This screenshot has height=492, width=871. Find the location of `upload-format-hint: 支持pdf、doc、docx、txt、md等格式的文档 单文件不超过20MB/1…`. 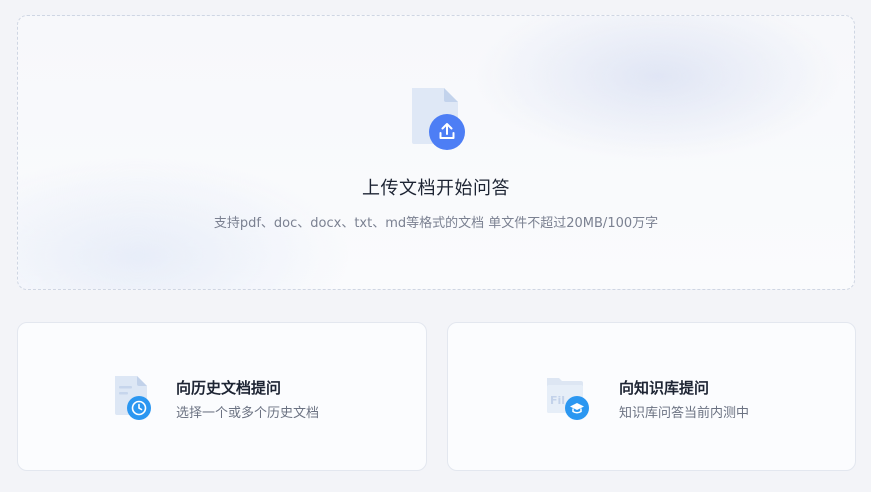

upload-format-hint: 支持pdf、doc、docx、txt、md等格式的文档 单文件不超过20MB/1… is located at coordinates (436, 223).